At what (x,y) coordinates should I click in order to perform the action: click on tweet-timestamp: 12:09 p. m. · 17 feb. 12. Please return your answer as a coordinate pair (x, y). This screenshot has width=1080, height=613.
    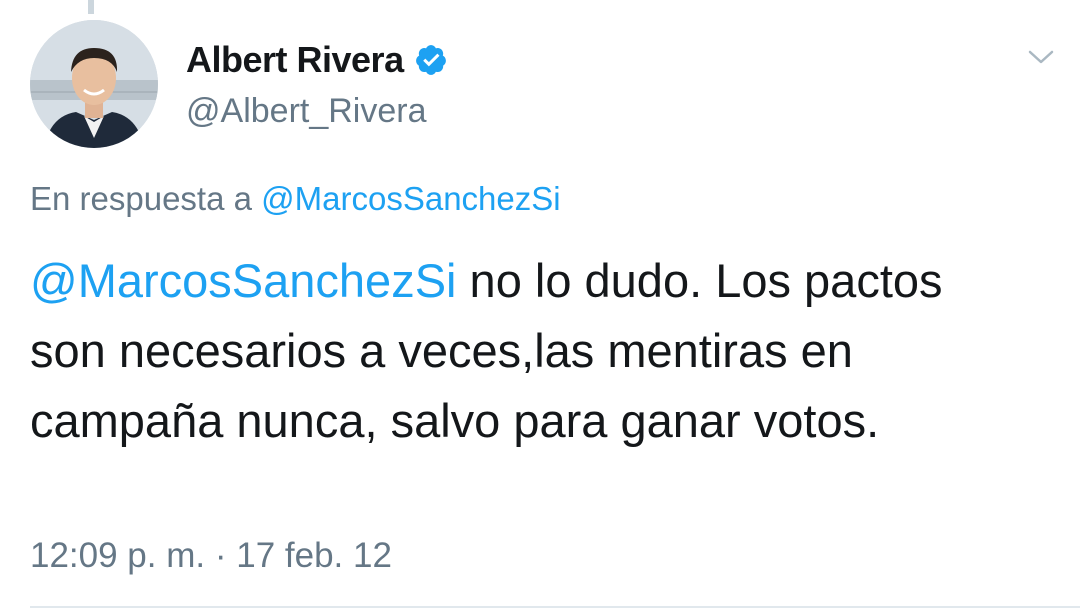
    Looking at the image, I should click on (211, 556).